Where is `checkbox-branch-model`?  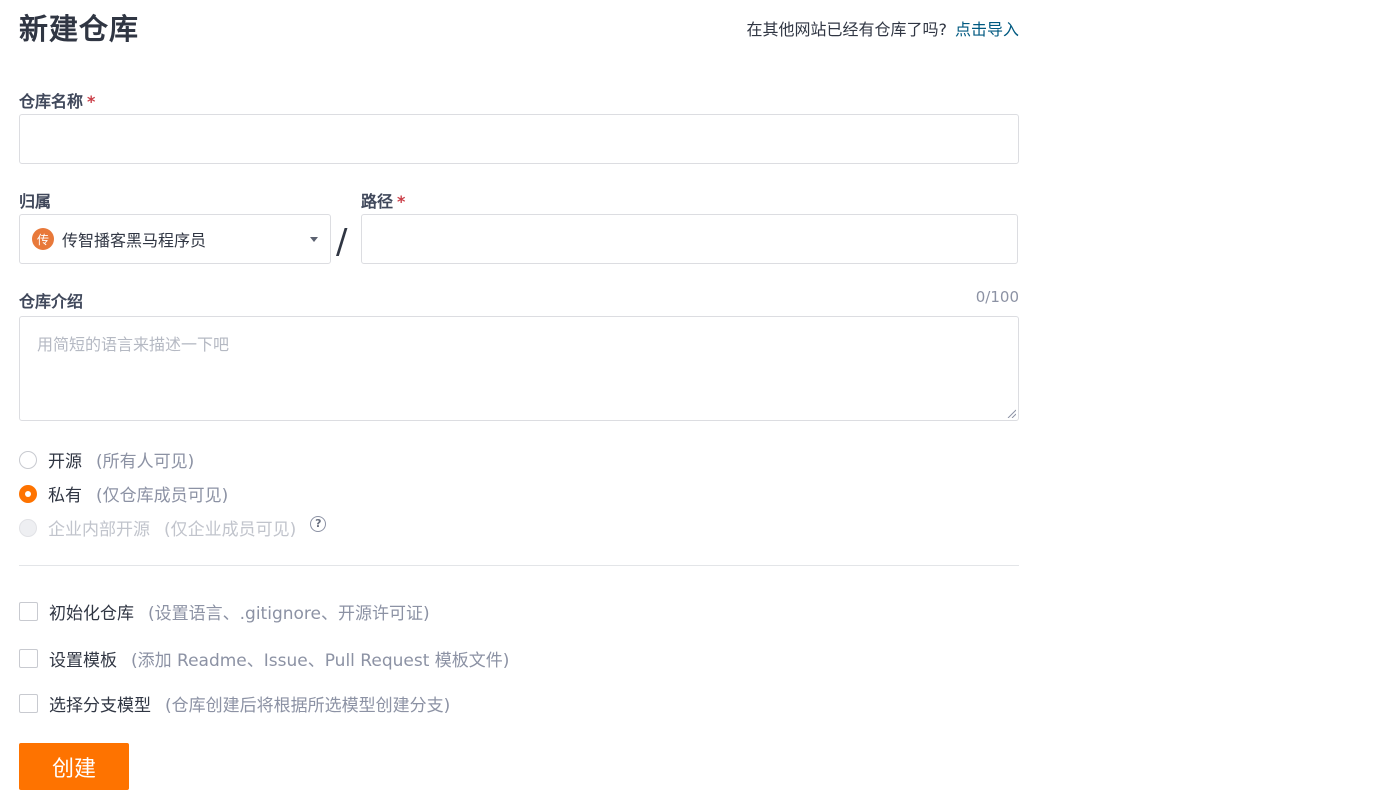
checkbox-branch-model is located at coordinates (28, 703).